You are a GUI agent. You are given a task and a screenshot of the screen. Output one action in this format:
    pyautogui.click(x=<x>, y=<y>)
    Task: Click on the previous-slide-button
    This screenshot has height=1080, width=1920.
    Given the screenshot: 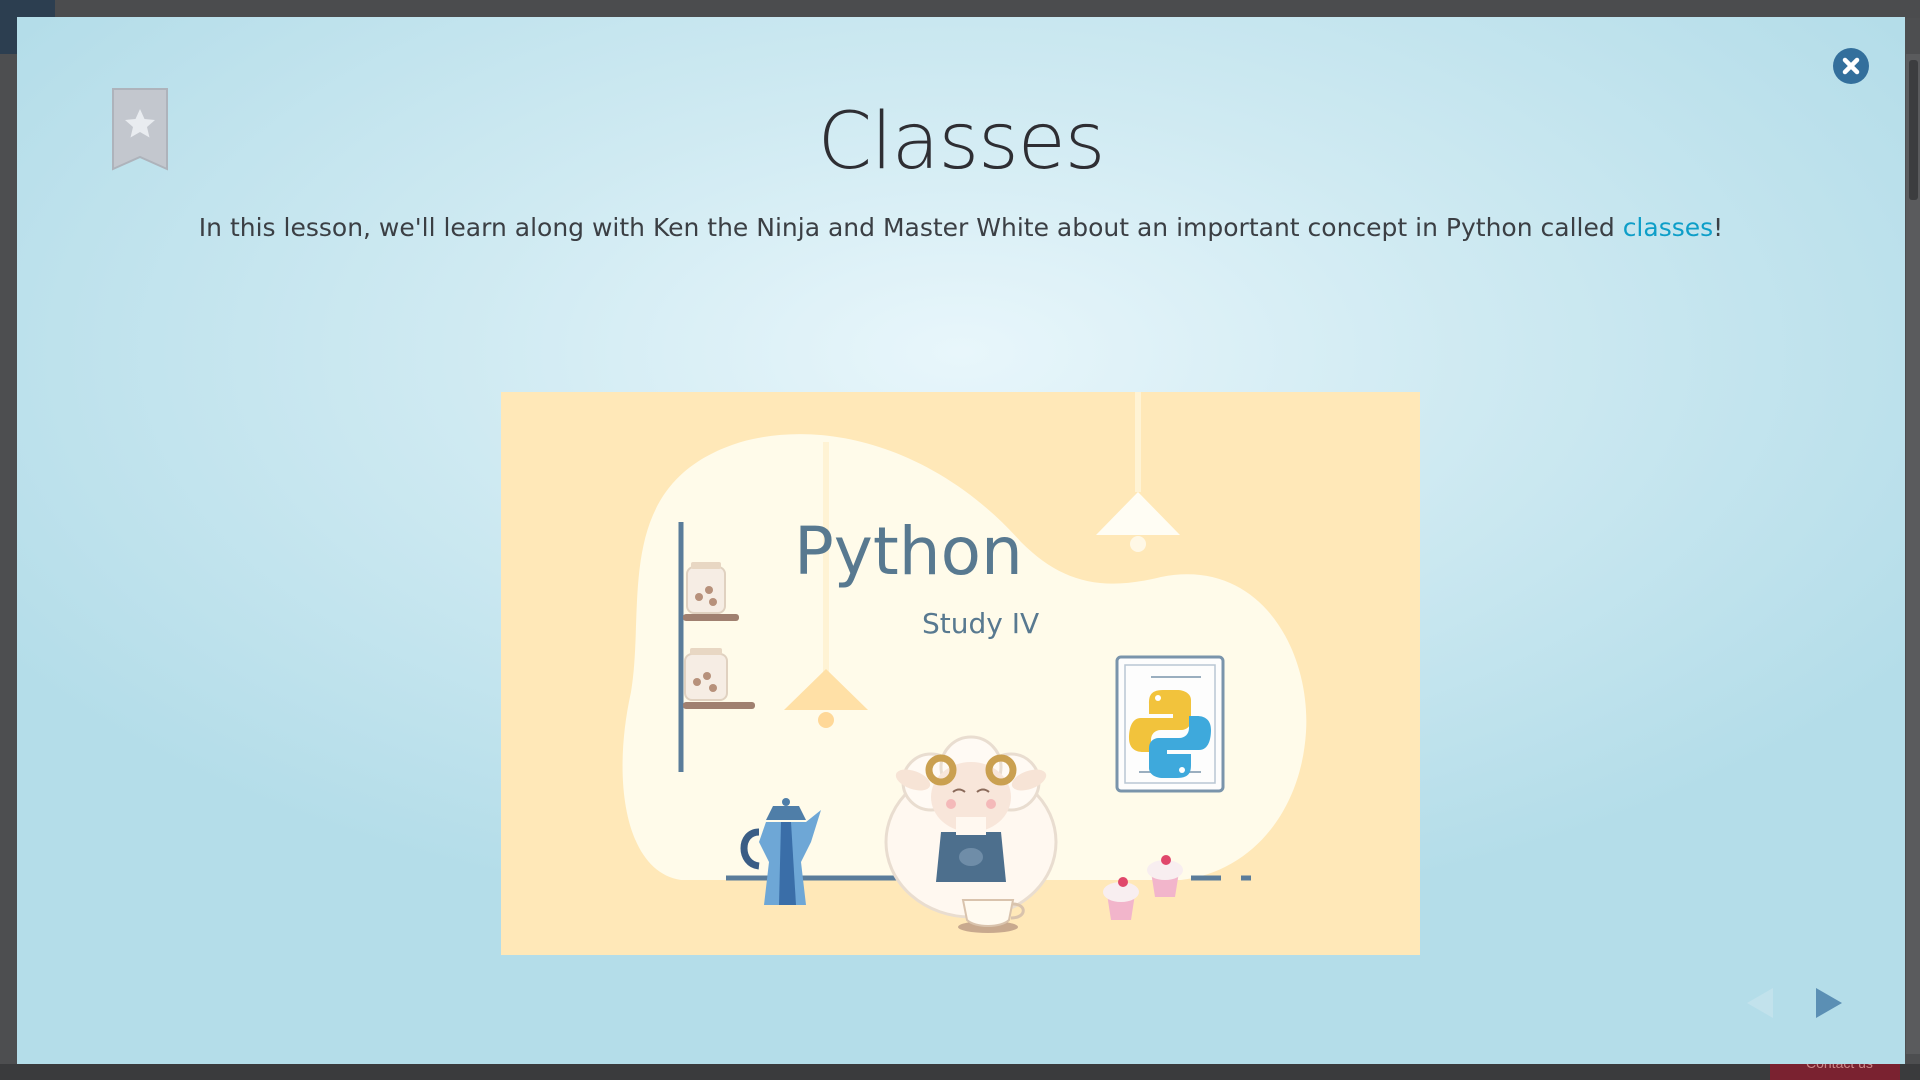 What is the action you would take?
    pyautogui.click(x=1760, y=1003)
    